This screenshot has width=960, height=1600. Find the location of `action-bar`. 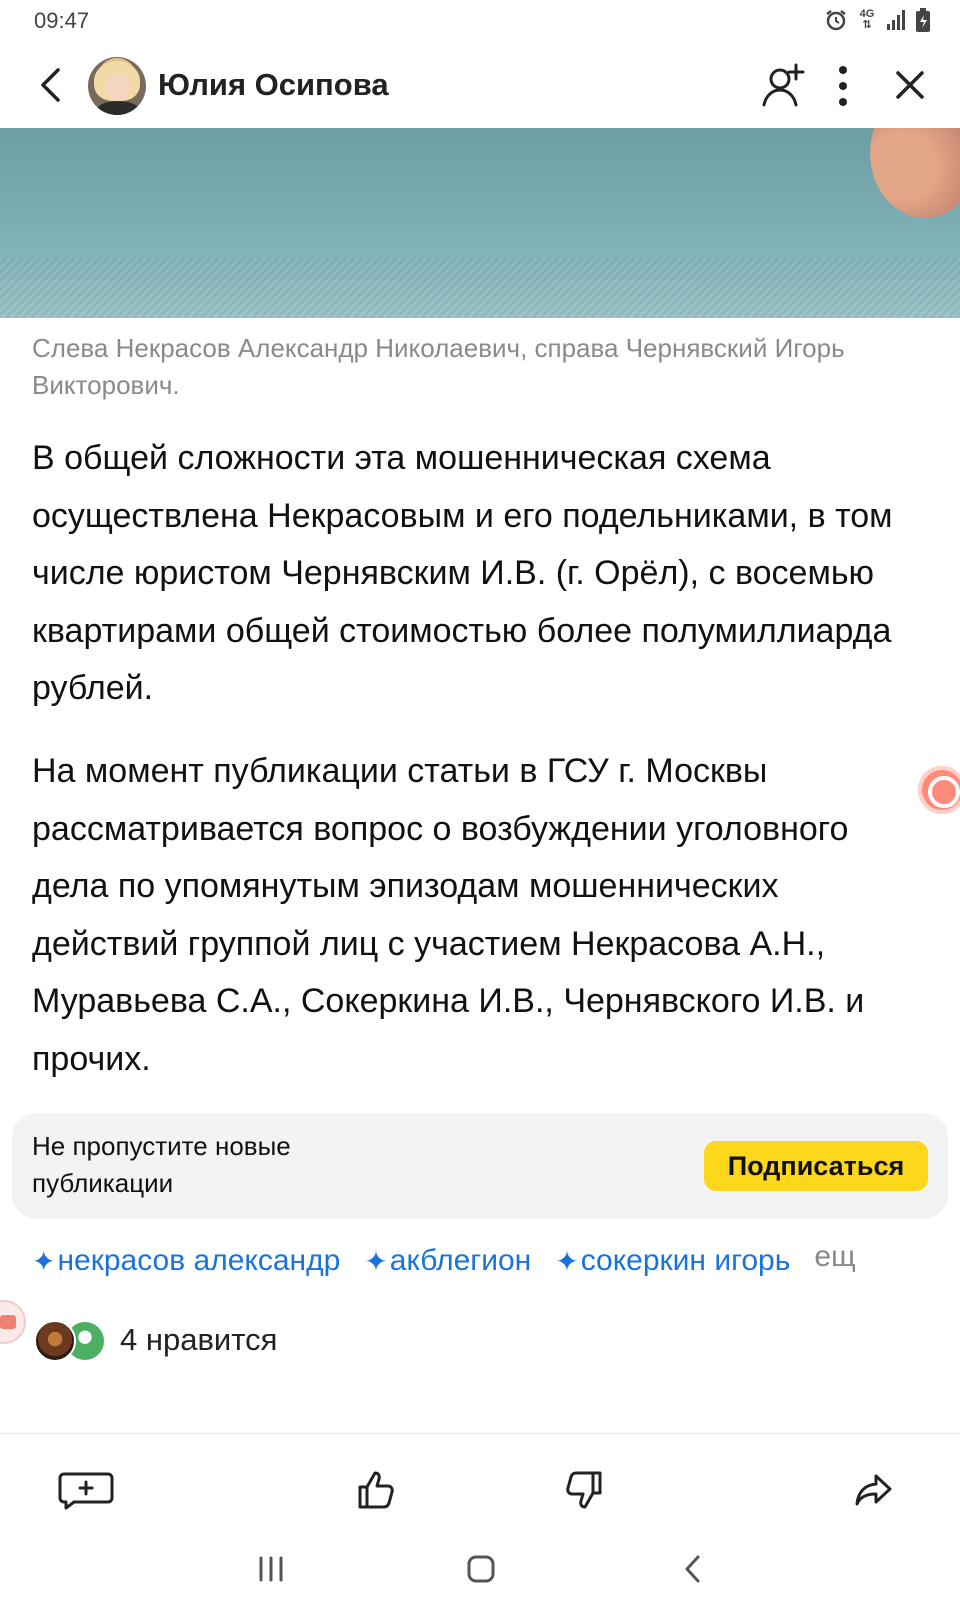

action-bar is located at coordinates (480, 1490).